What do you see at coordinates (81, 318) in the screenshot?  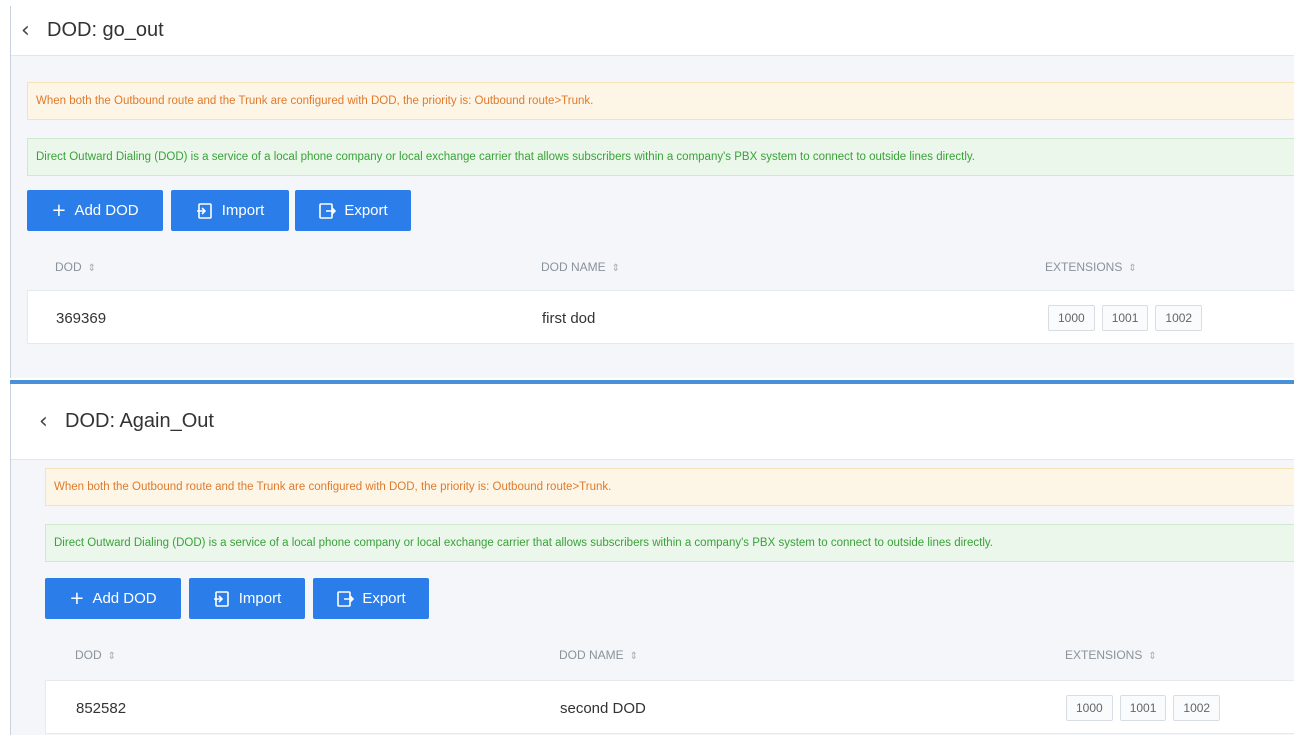 I see `dod-number: 369369` at bounding box center [81, 318].